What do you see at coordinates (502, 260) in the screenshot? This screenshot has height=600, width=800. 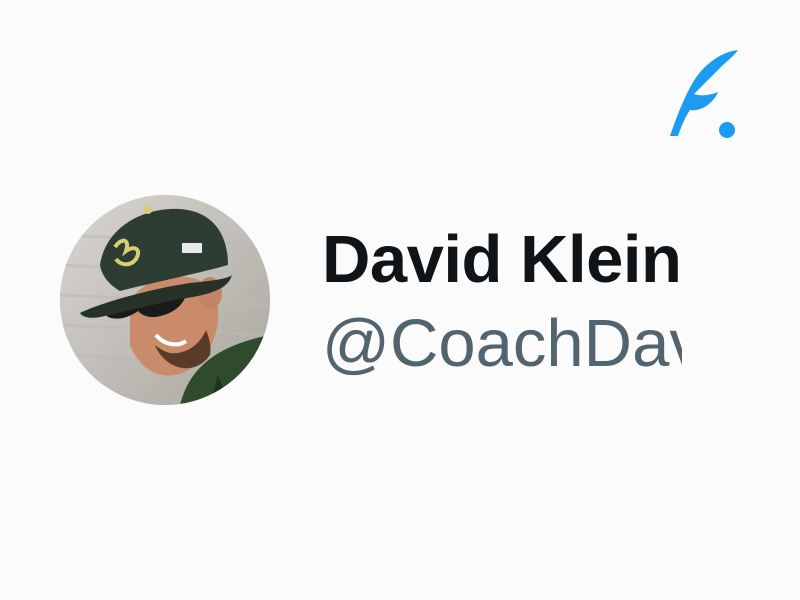 I see `display-name: David Klein` at bounding box center [502, 260].